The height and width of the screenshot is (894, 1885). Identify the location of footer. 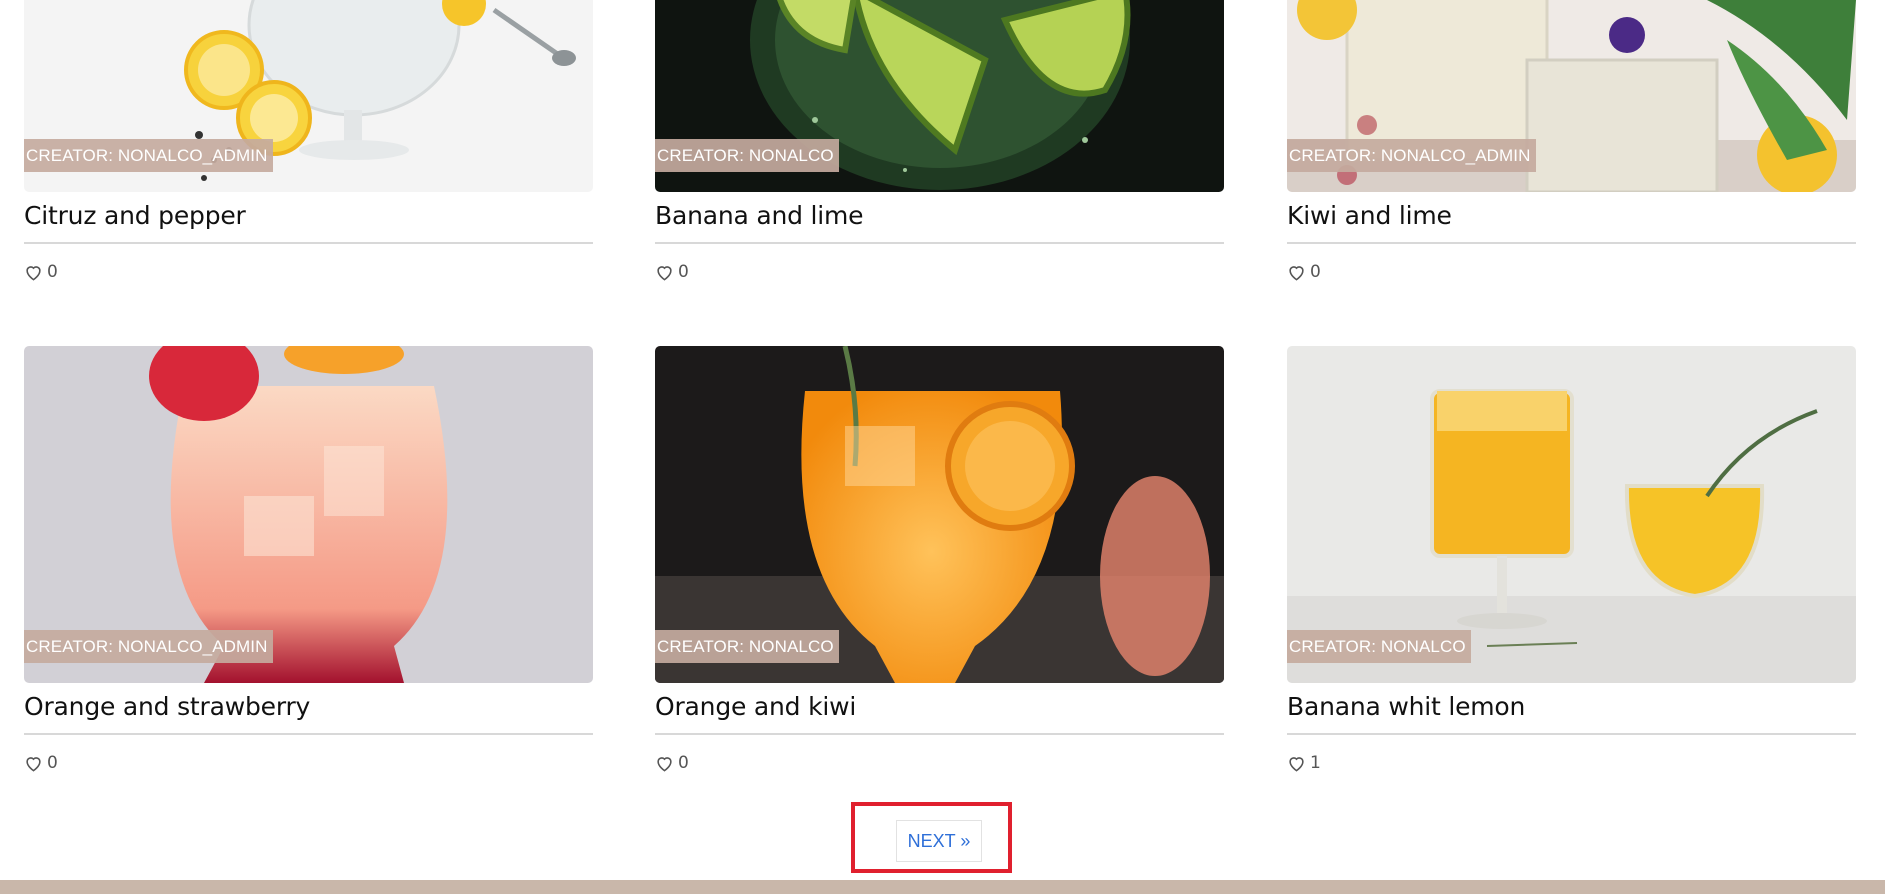
(942, 887).